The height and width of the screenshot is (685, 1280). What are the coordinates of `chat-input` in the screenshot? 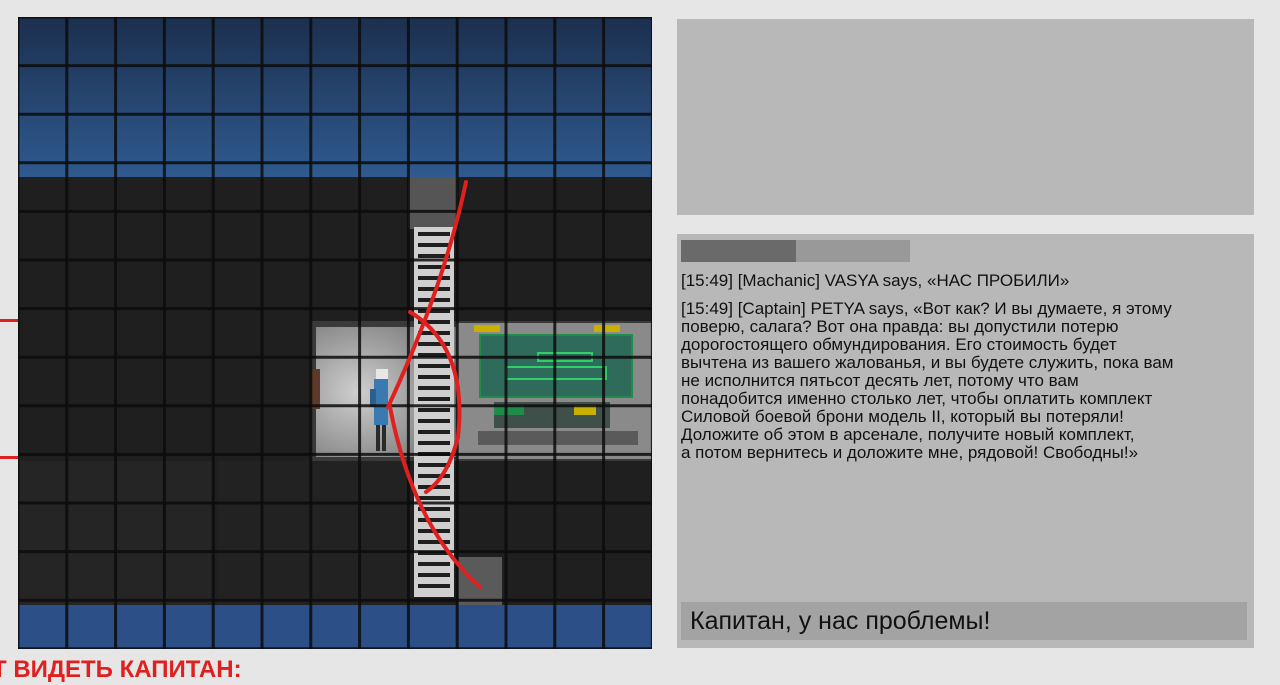 It's located at (964, 621).